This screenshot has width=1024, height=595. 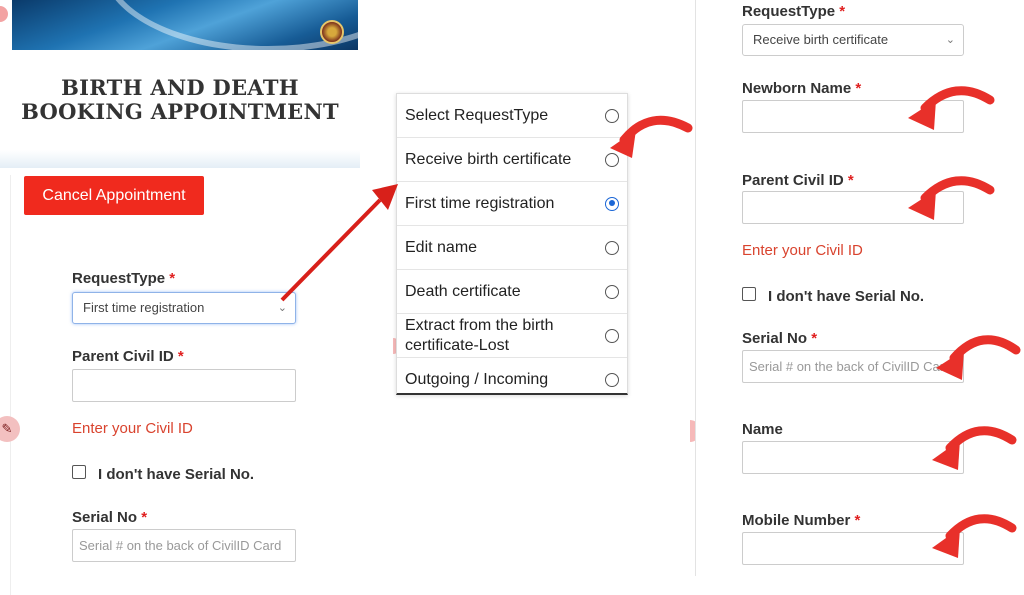 I want to click on header-banner, so click(x=185, y=25).